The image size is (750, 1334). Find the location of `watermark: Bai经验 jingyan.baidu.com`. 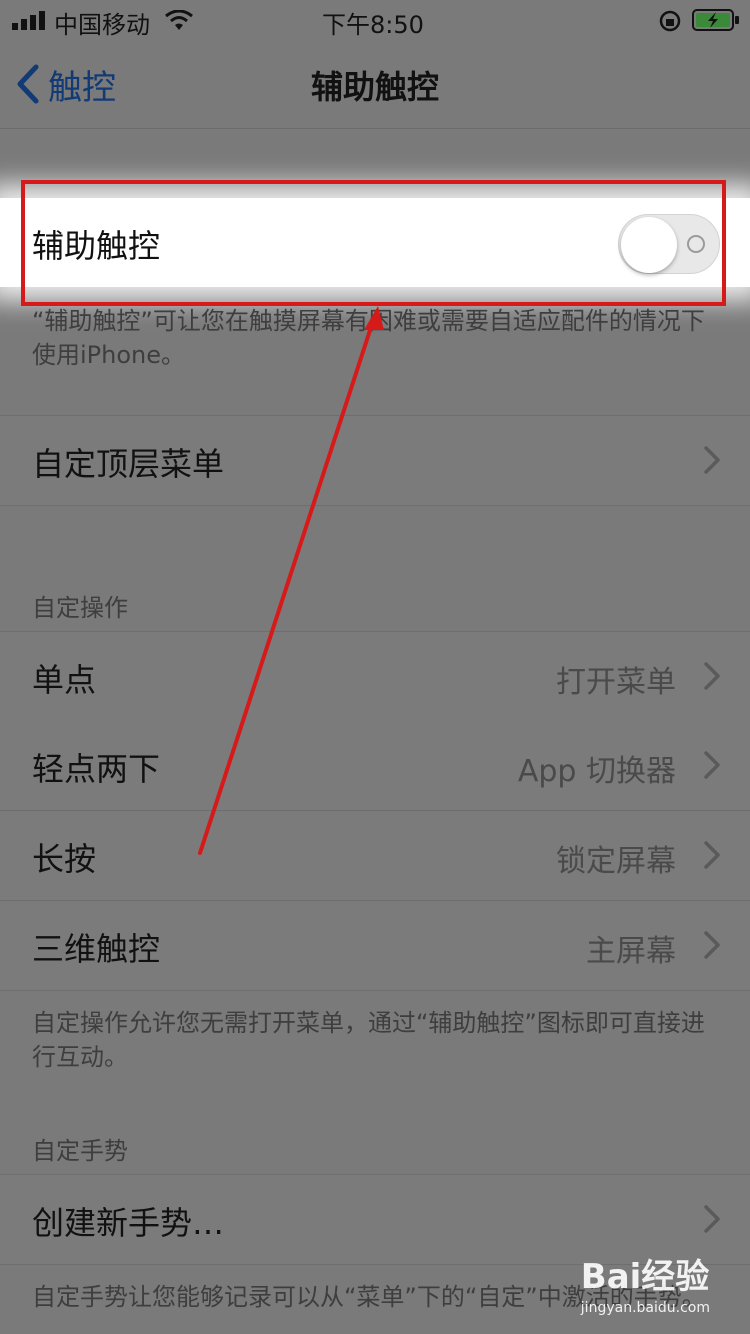

watermark: Bai经验 jingyan.baidu.com is located at coordinates (645, 1282).